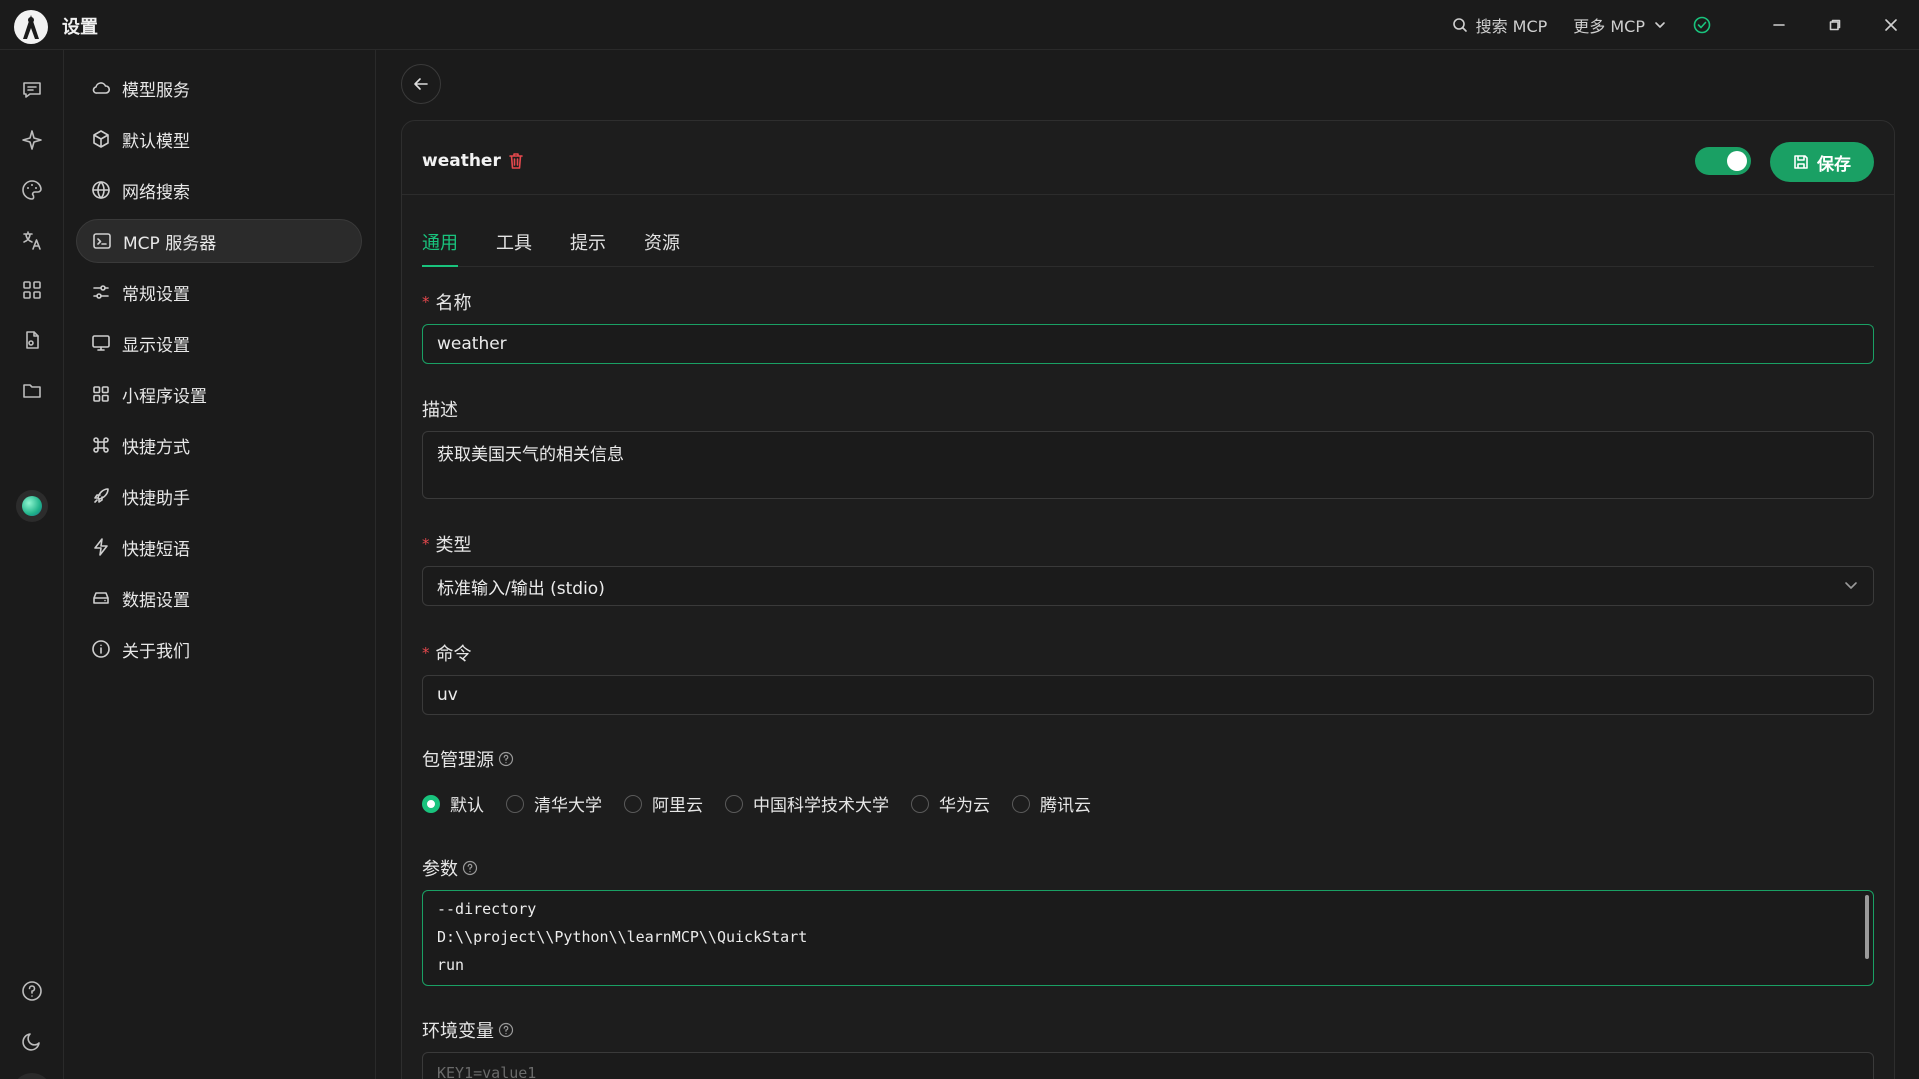 This screenshot has width=1919, height=1079. What do you see at coordinates (1511, 26) in the screenshot?
I see `search-mcp-label: 搜索 MCP` at bounding box center [1511, 26].